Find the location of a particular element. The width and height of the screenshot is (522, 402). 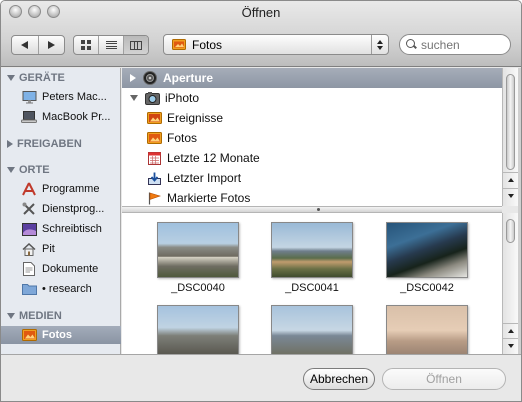

sidebar-item-pit: Pit is located at coordinates (71, 249).